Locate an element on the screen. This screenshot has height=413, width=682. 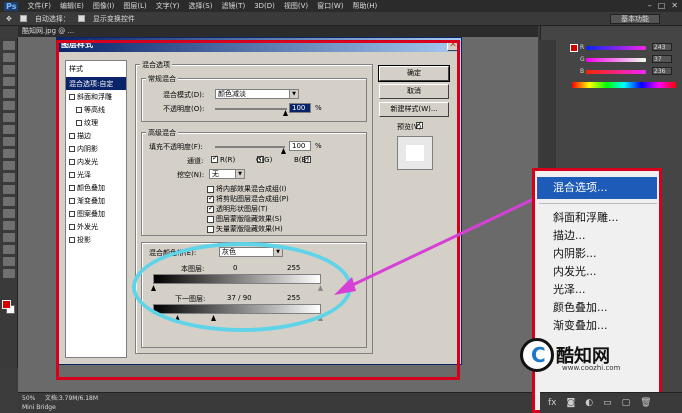
show-transform-label: 显示变换控件 is located at coordinates (113, 18).